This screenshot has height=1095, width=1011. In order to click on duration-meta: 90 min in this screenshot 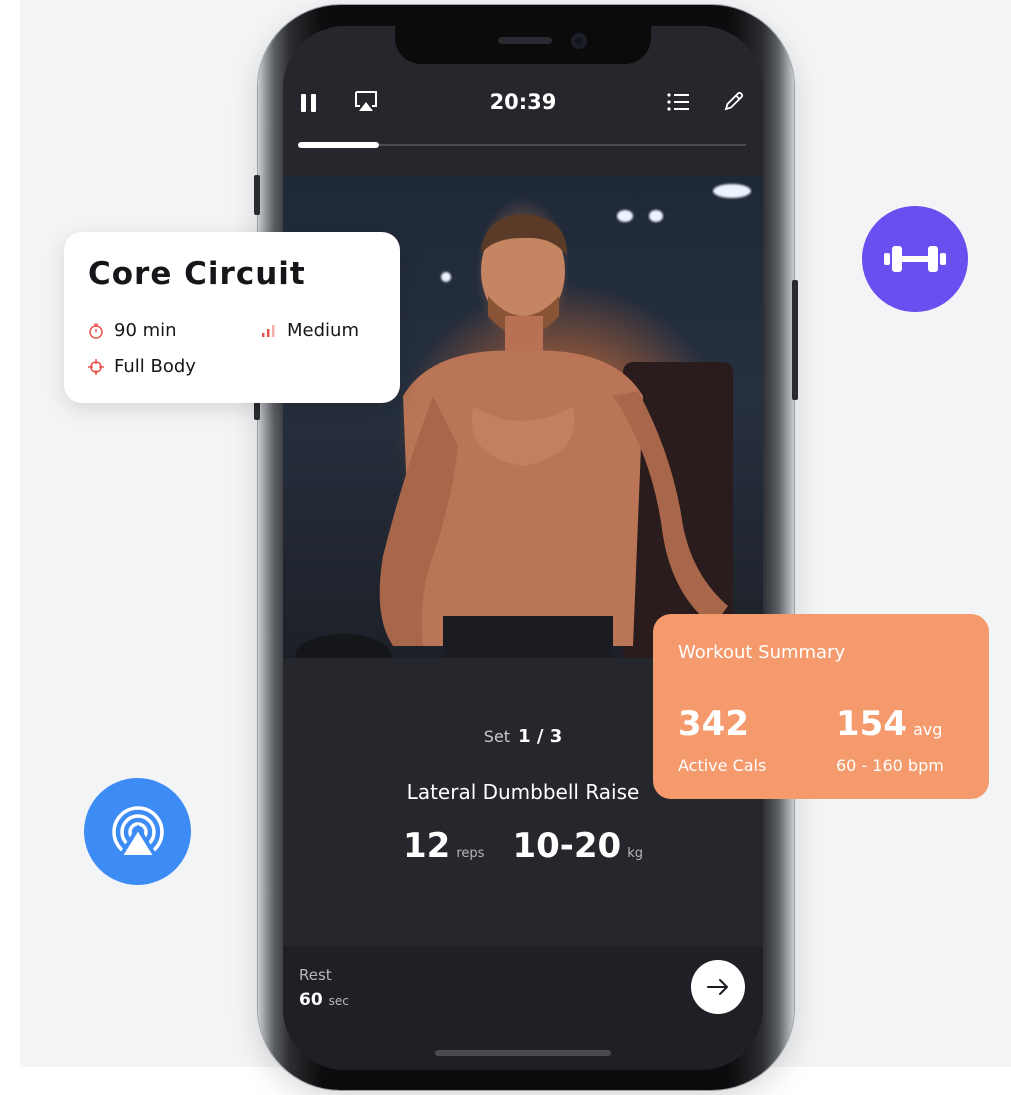, I will do `click(132, 330)`.